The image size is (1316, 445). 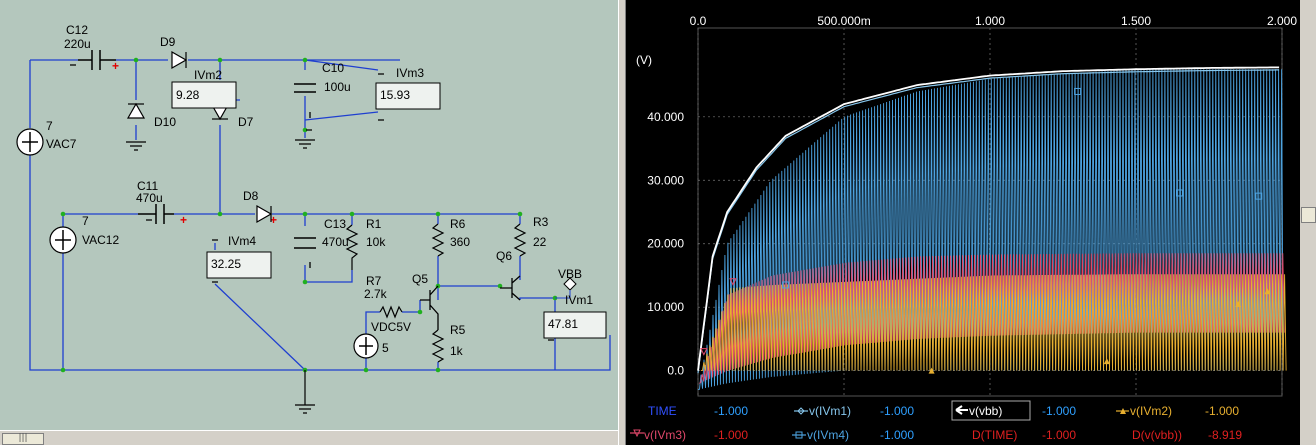 What do you see at coordinates (246, 122) in the screenshot?
I see `d7-name: D7` at bounding box center [246, 122].